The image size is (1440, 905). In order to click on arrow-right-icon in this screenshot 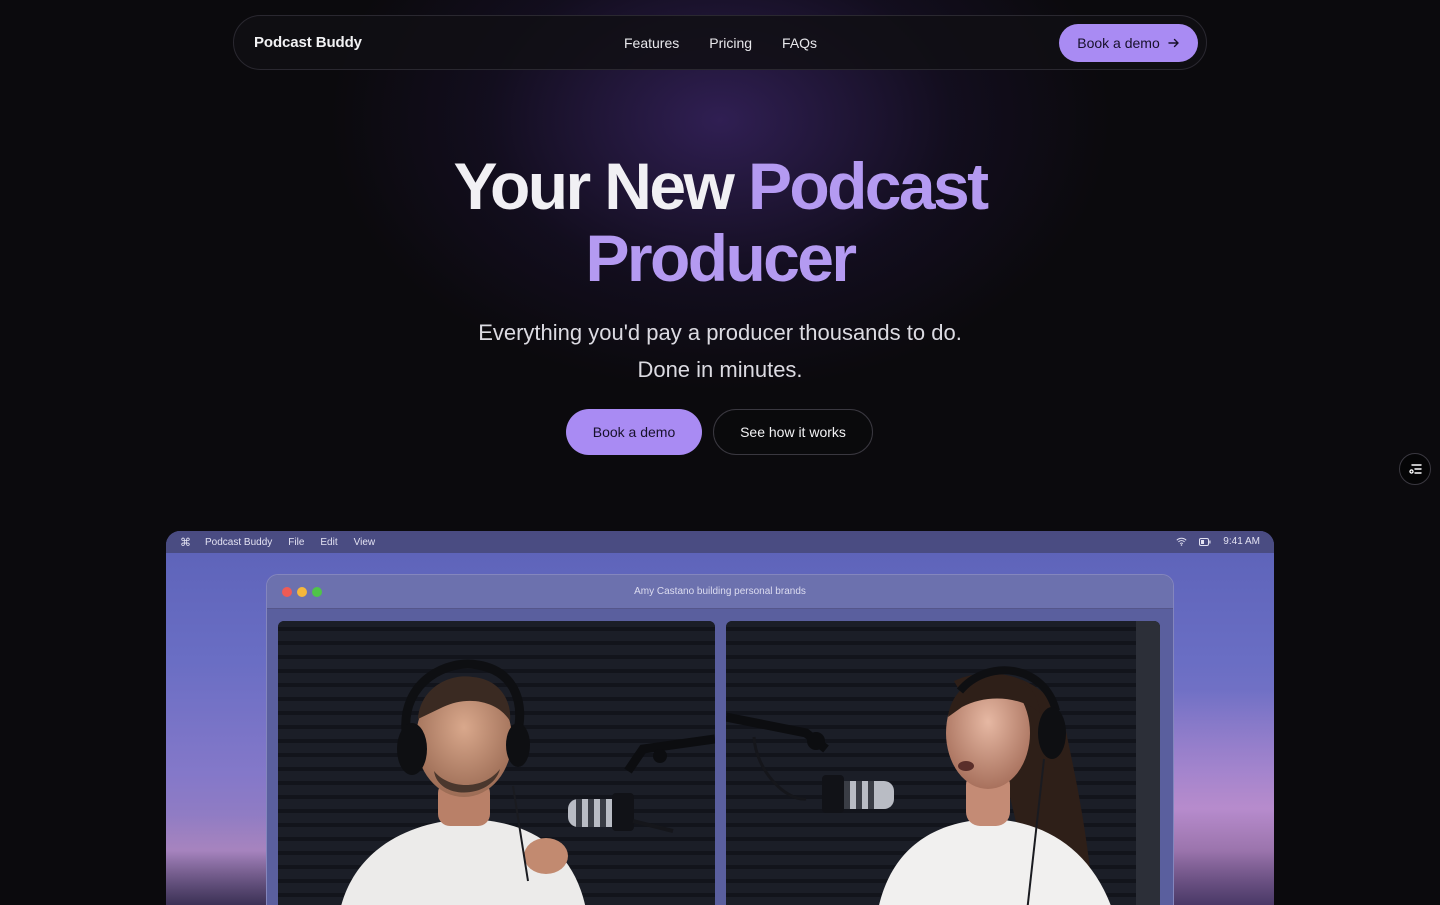, I will do `click(1173, 43)`.